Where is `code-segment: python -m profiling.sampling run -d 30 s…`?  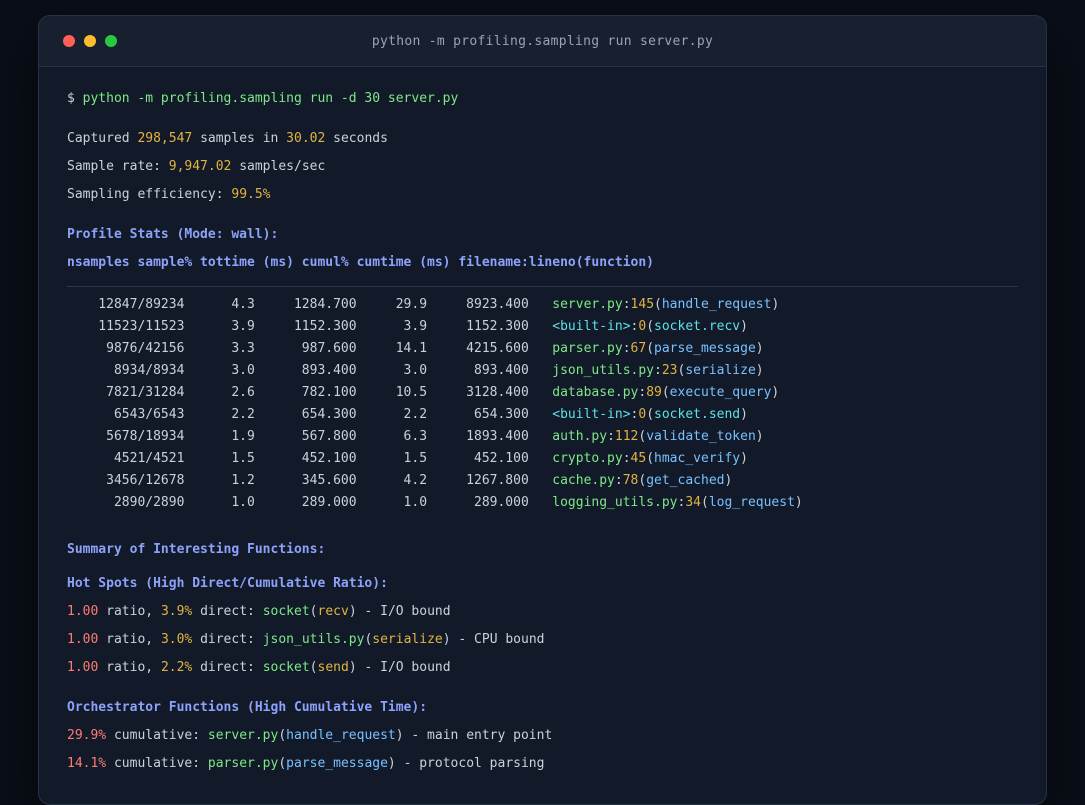 code-segment: python -m profiling.sampling run -d 30 s… is located at coordinates (270, 98).